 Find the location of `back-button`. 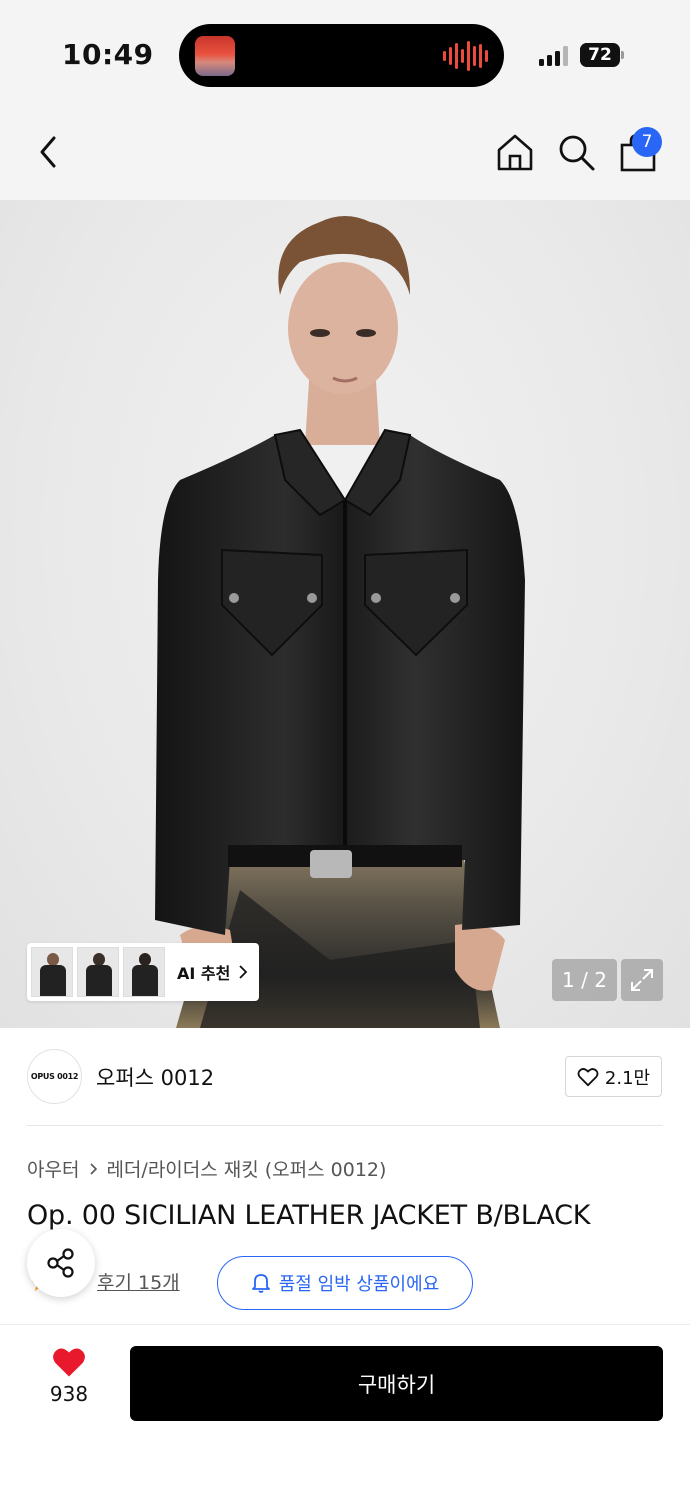

back-button is located at coordinates (48, 152).